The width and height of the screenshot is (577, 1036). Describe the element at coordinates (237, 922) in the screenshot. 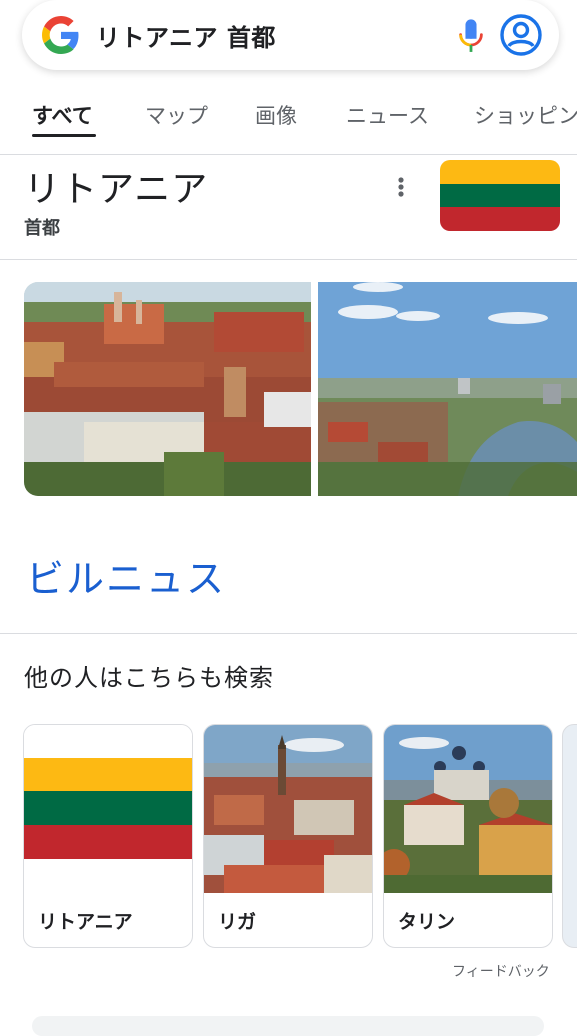

I see `related-card-label: リガ` at that location.